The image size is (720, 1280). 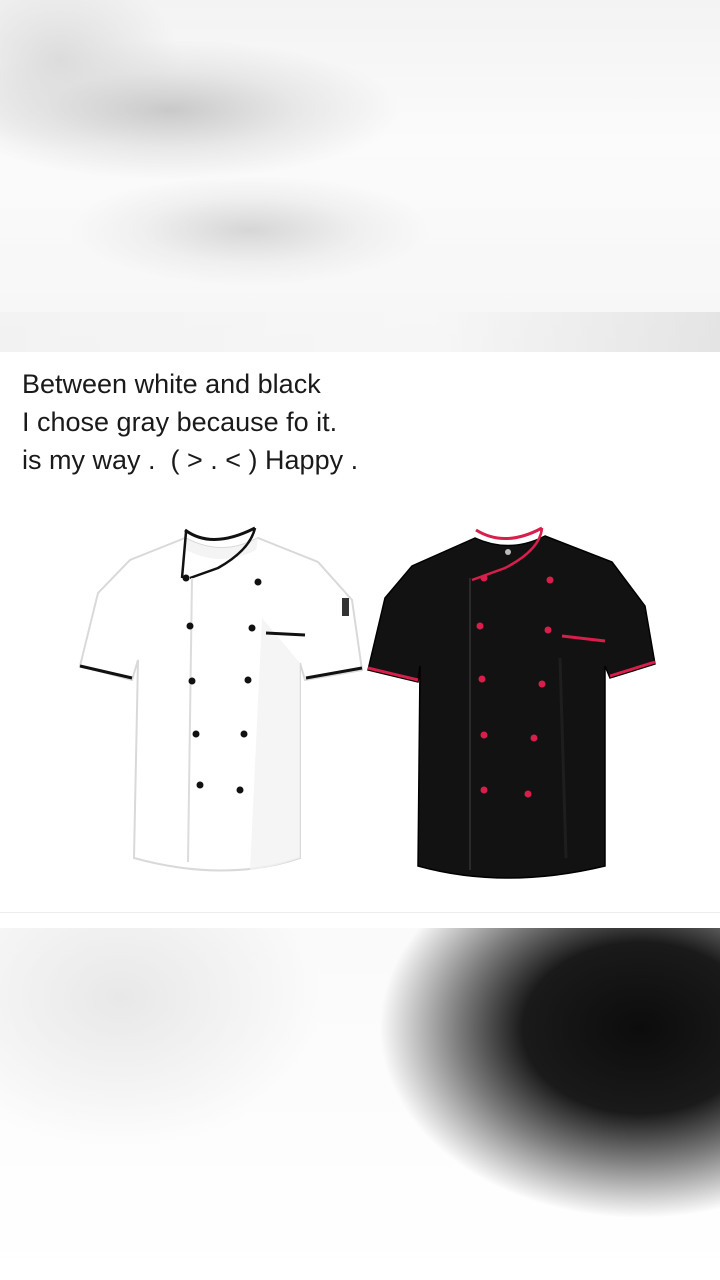 What do you see at coordinates (221, 699) in the screenshot?
I see `white-chef-jacket` at bounding box center [221, 699].